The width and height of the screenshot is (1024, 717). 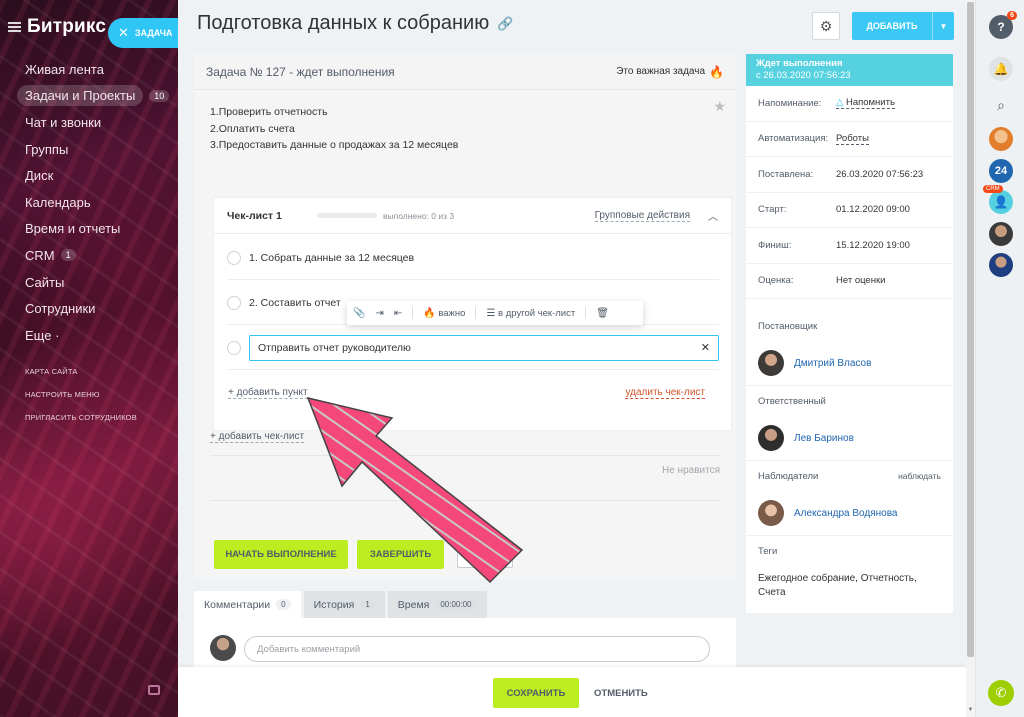 What do you see at coordinates (97, 149) in the screenshot?
I see `sidebar-item-groups: Группы` at bounding box center [97, 149].